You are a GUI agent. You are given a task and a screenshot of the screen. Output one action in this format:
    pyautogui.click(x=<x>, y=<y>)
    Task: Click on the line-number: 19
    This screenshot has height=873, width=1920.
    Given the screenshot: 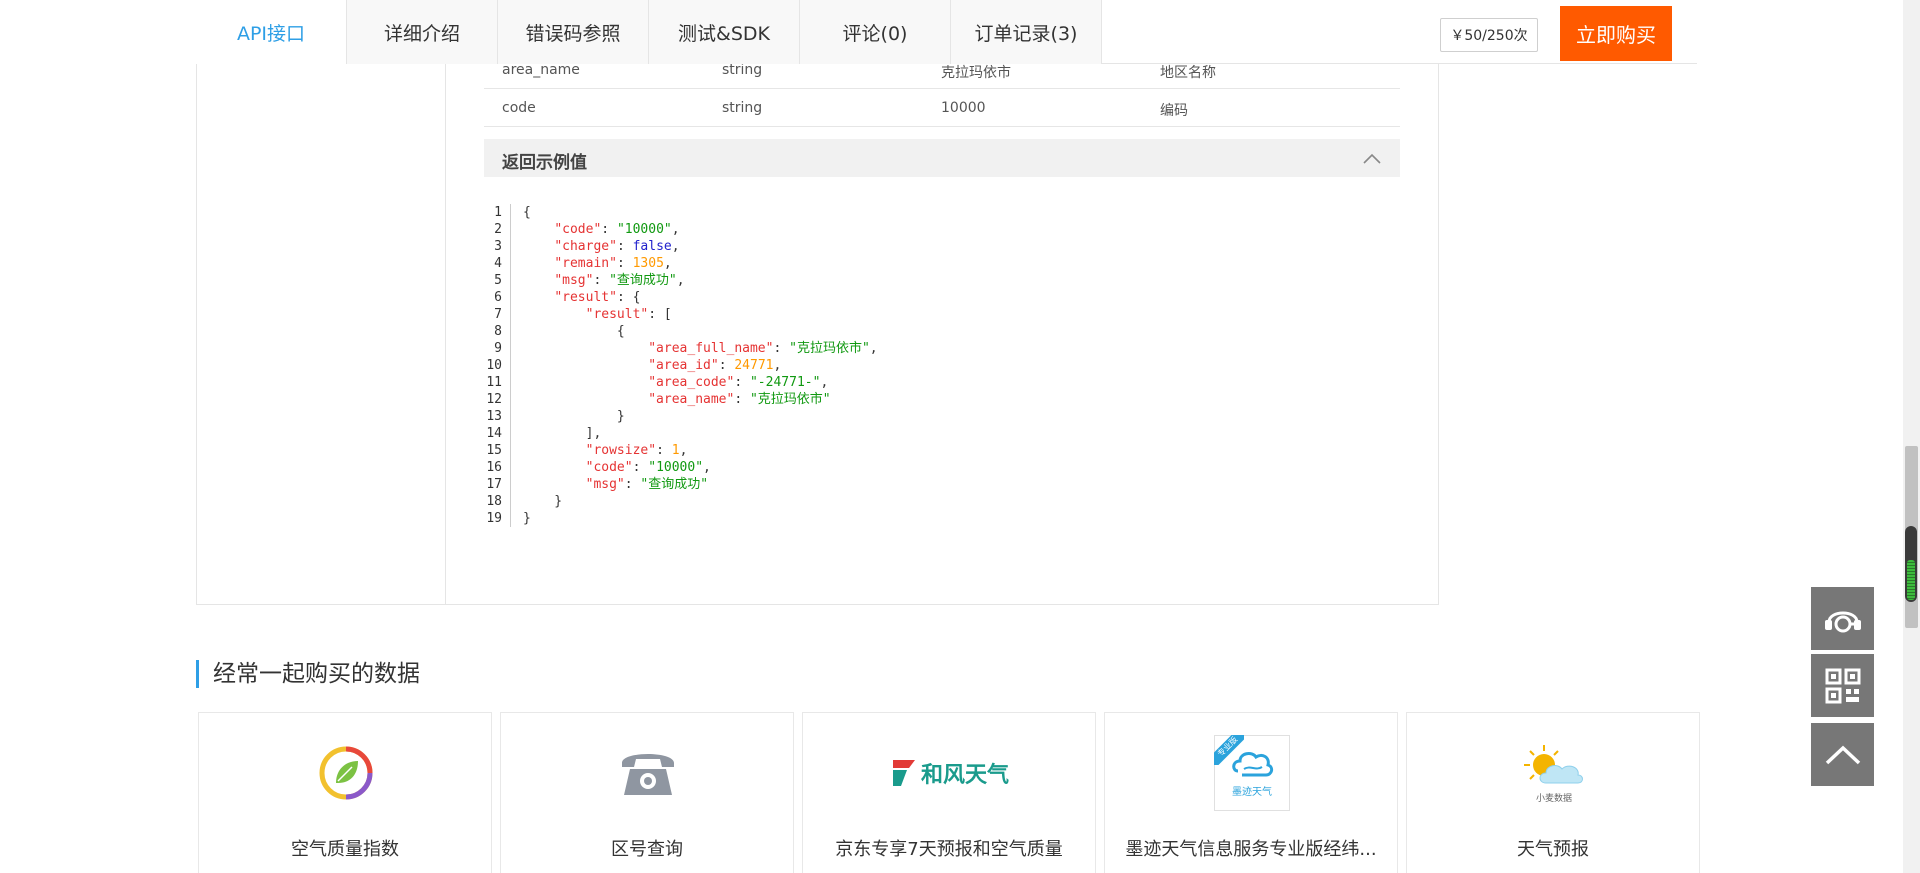 What is the action you would take?
    pyautogui.click(x=494, y=518)
    